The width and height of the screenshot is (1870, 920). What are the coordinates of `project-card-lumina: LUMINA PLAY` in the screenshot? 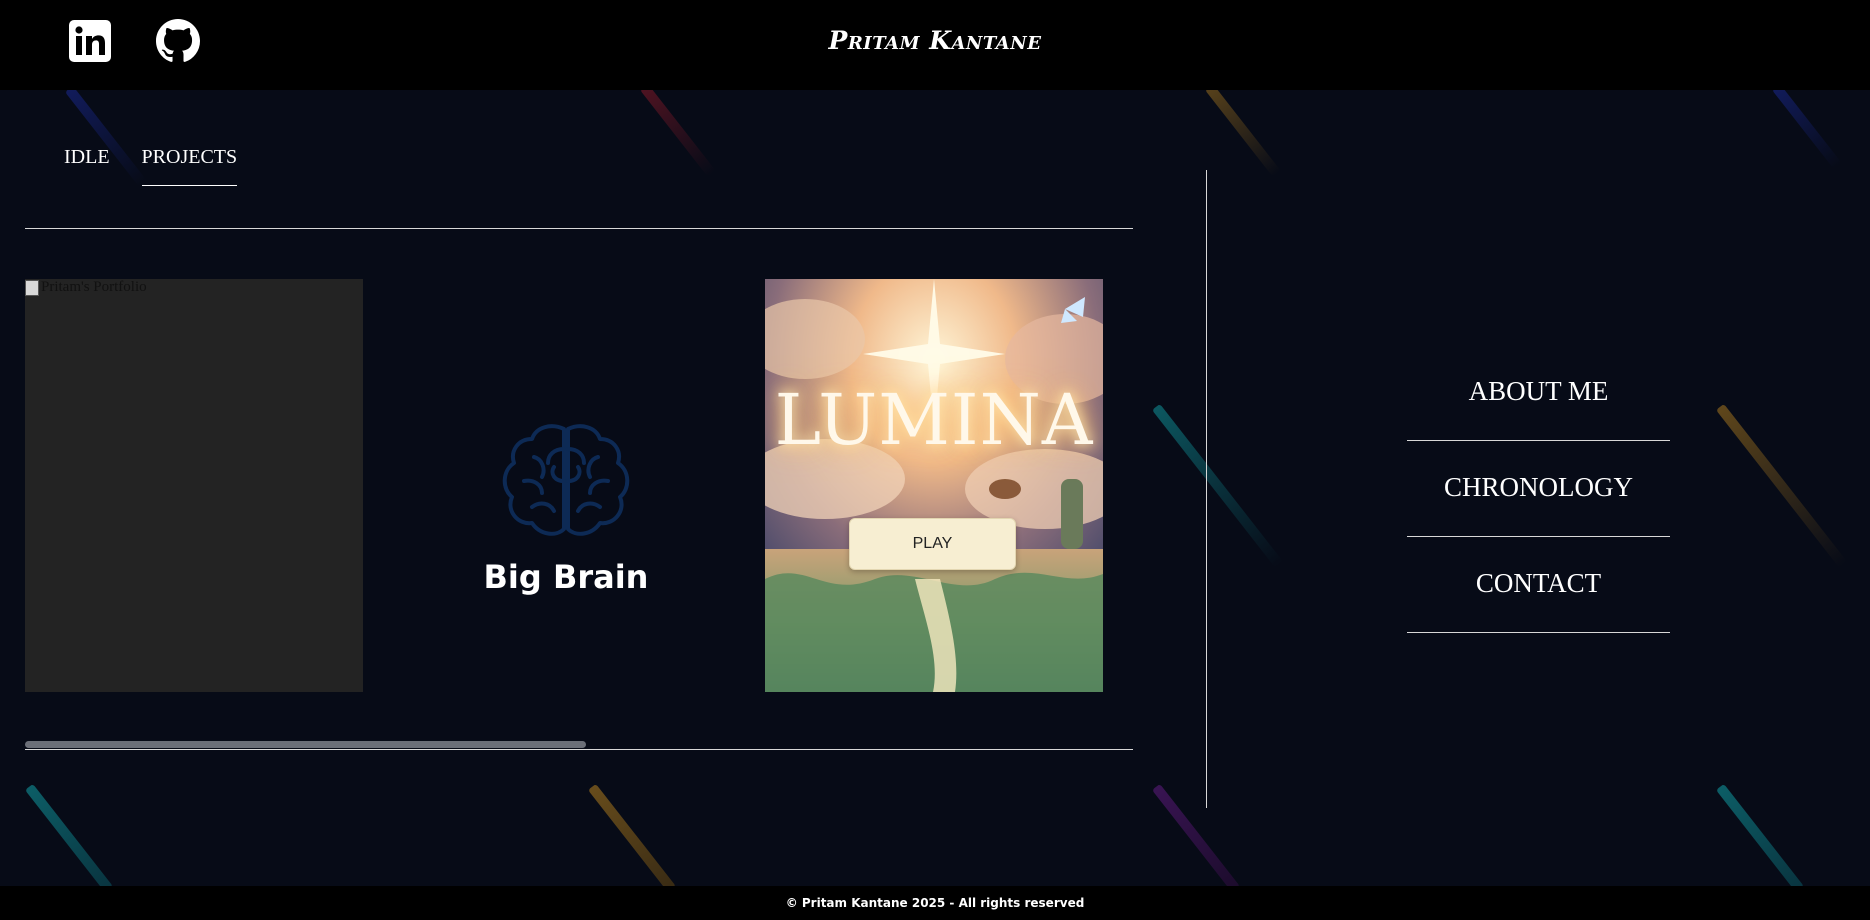 It's located at (934, 485).